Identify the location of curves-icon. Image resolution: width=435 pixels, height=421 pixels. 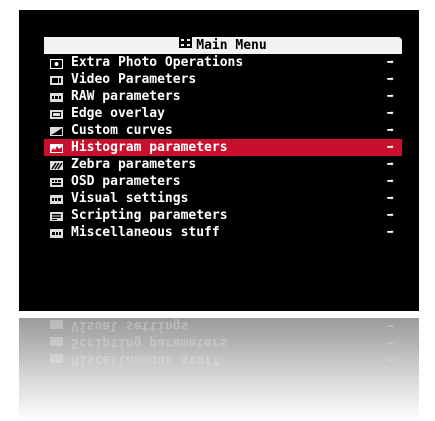
(56, 130).